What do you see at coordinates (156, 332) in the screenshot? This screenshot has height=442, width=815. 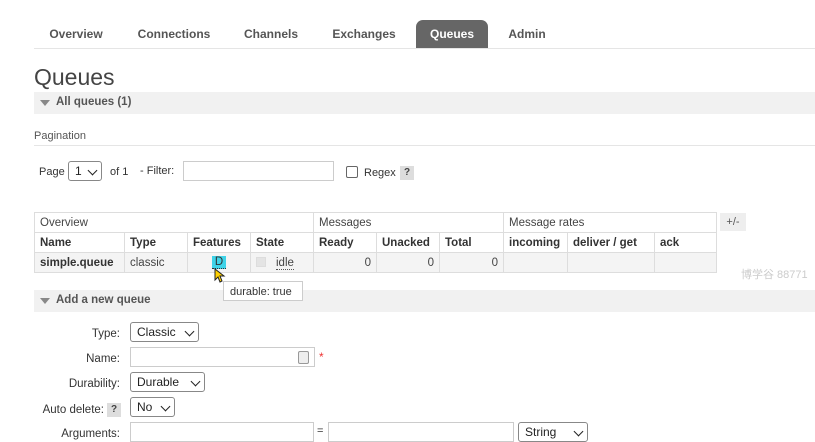 I see `queue-type-value: Classic` at bounding box center [156, 332].